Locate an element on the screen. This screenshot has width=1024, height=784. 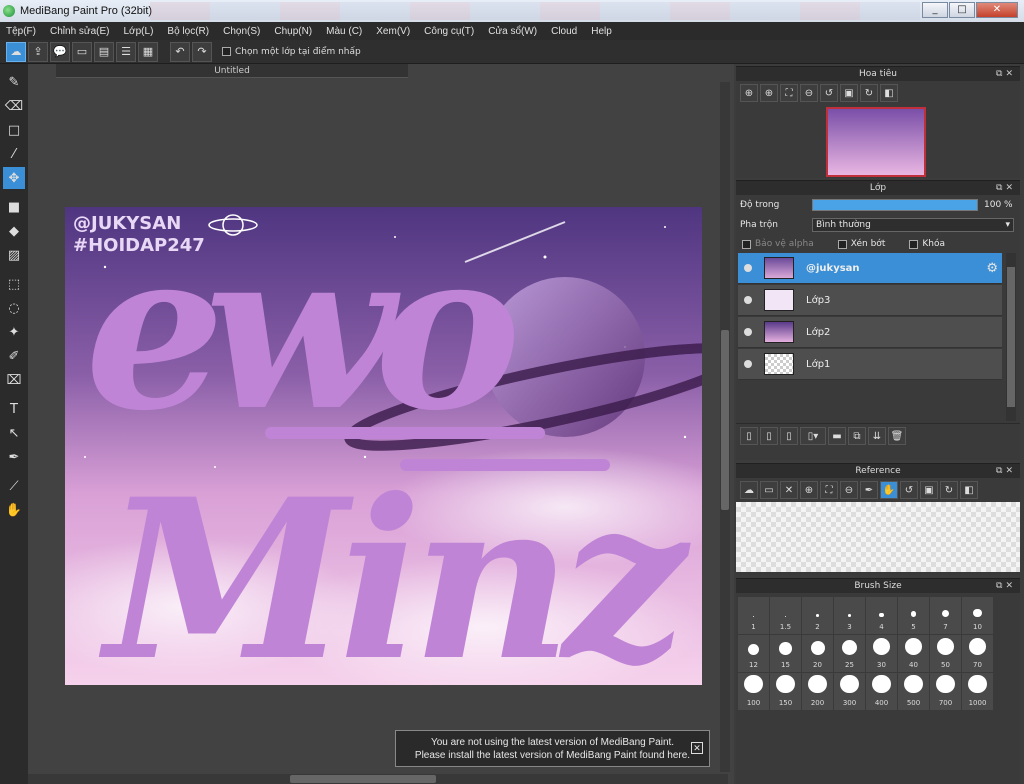
brush-size-cell: 15 is located at coordinates (785, 653).